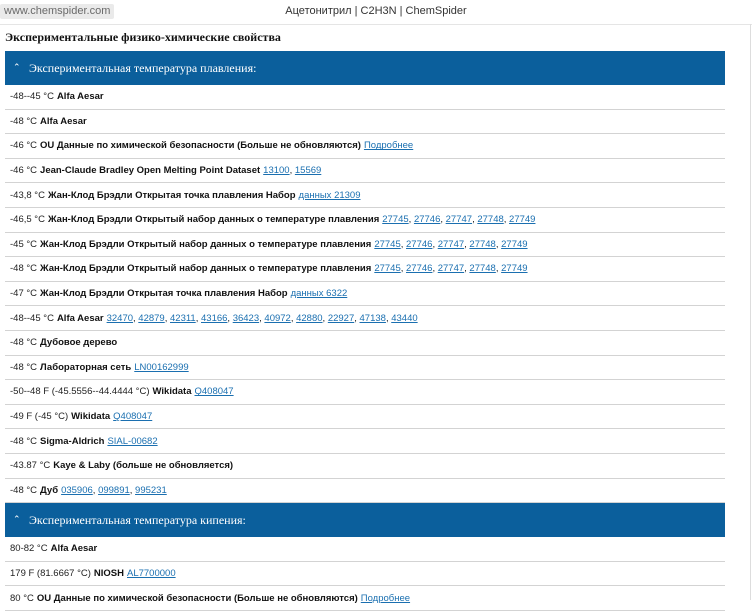  I want to click on source-links: SIAL-00682, so click(132, 441).